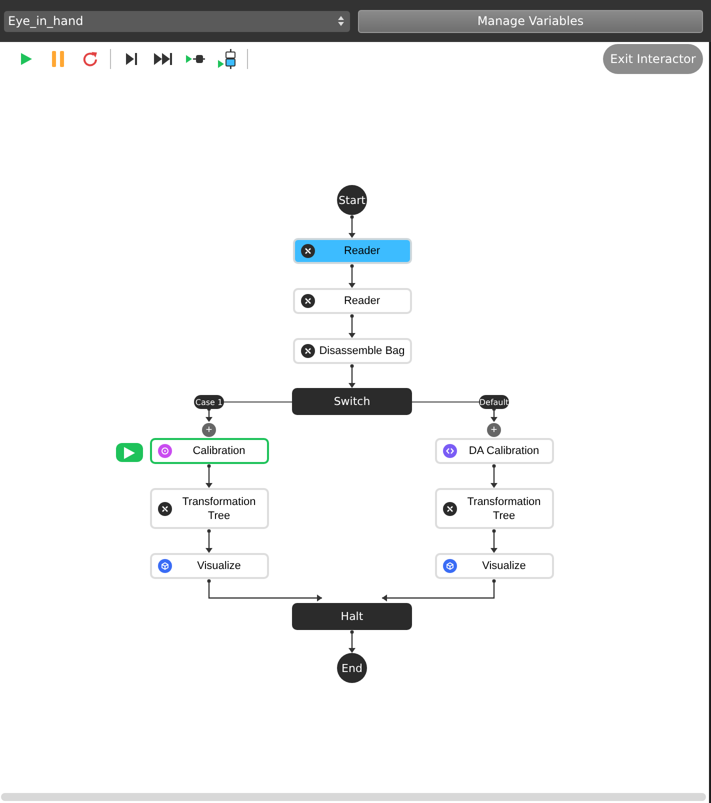 The height and width of the screenshot is (803, 711). What do you see at coordinates (530, 21) in the screenshot?
I see `manage-variables-button: Manage Variables` at bounding box center [530, 21].